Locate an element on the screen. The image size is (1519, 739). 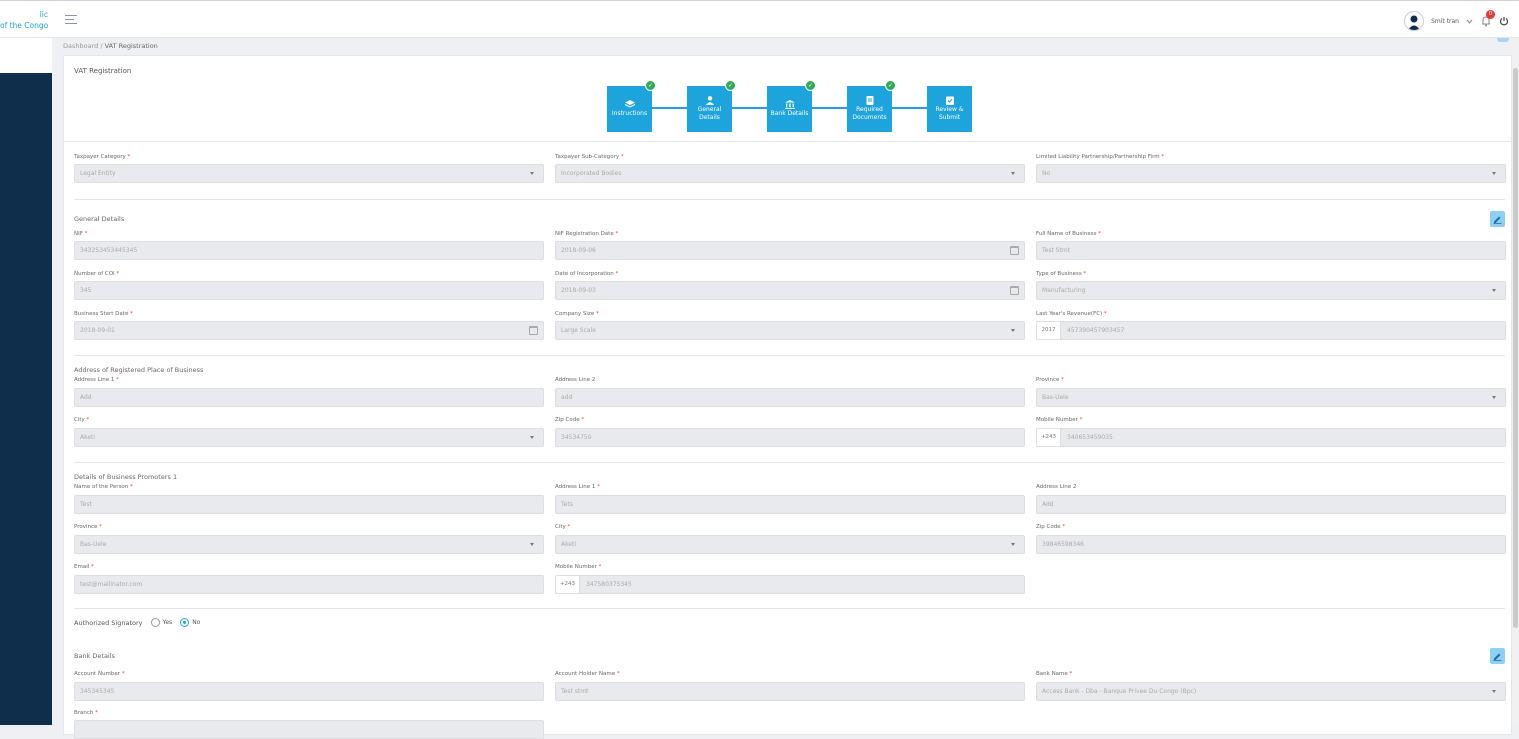
llp-select: No is located at coordinates (1271, 173).